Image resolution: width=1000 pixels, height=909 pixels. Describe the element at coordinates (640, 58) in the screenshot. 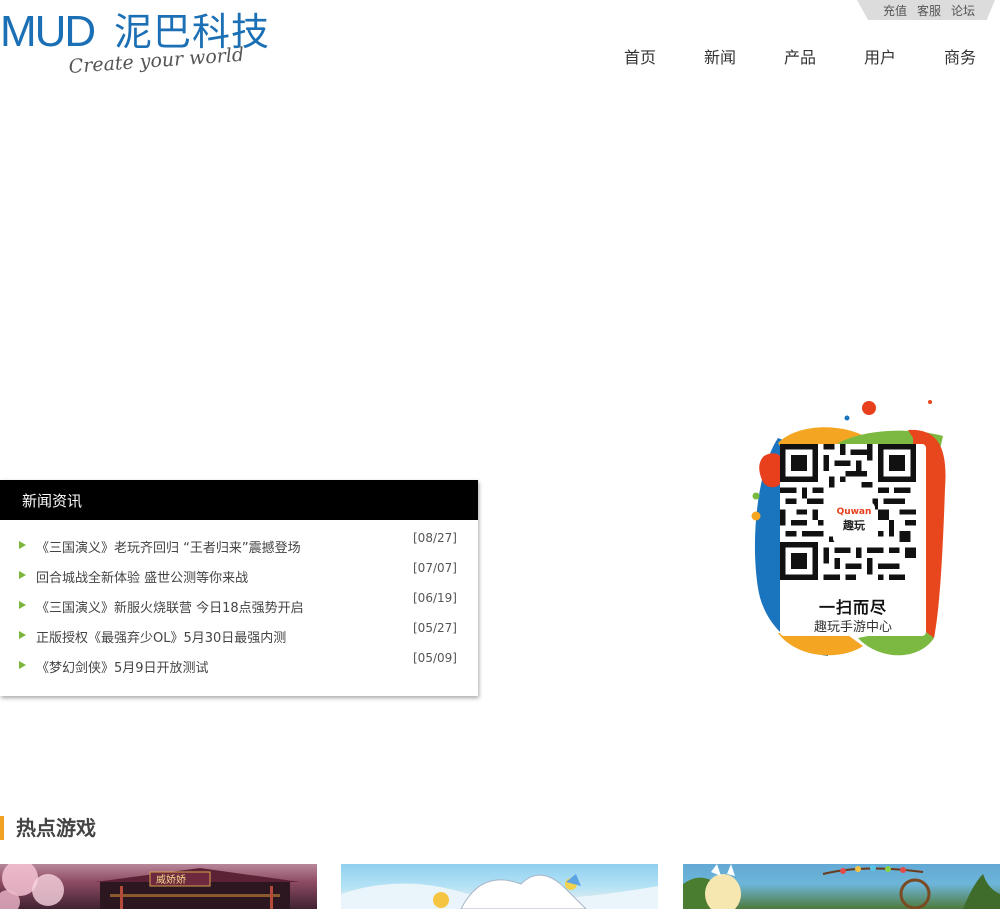

I see `nav-item-home: 首页` at that location.